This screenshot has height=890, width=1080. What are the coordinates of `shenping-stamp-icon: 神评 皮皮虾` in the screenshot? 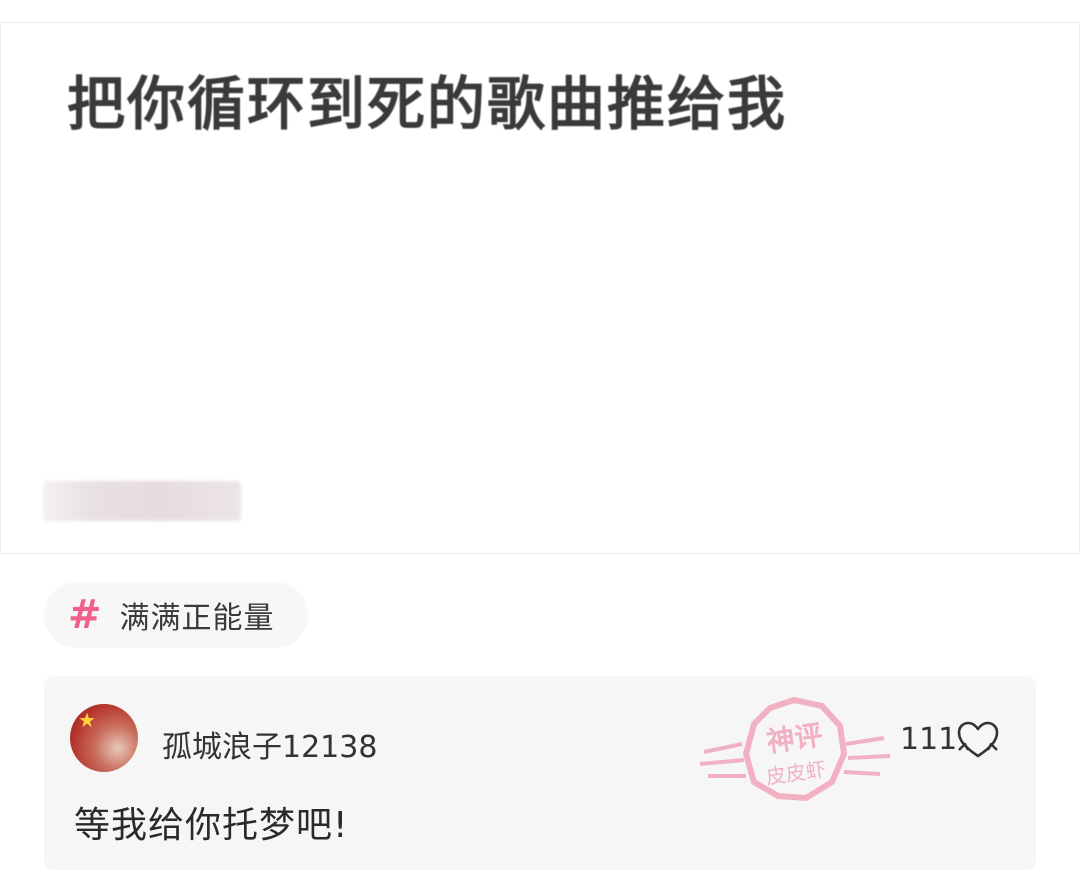 It's located at (795, 749).